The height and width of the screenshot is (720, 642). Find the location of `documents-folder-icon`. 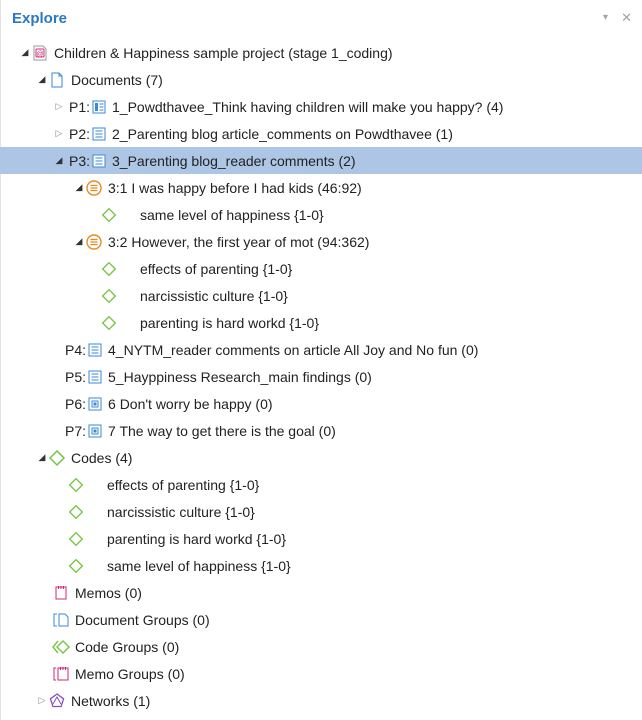

documents-folder-icon is located at coordinates (57, 80).